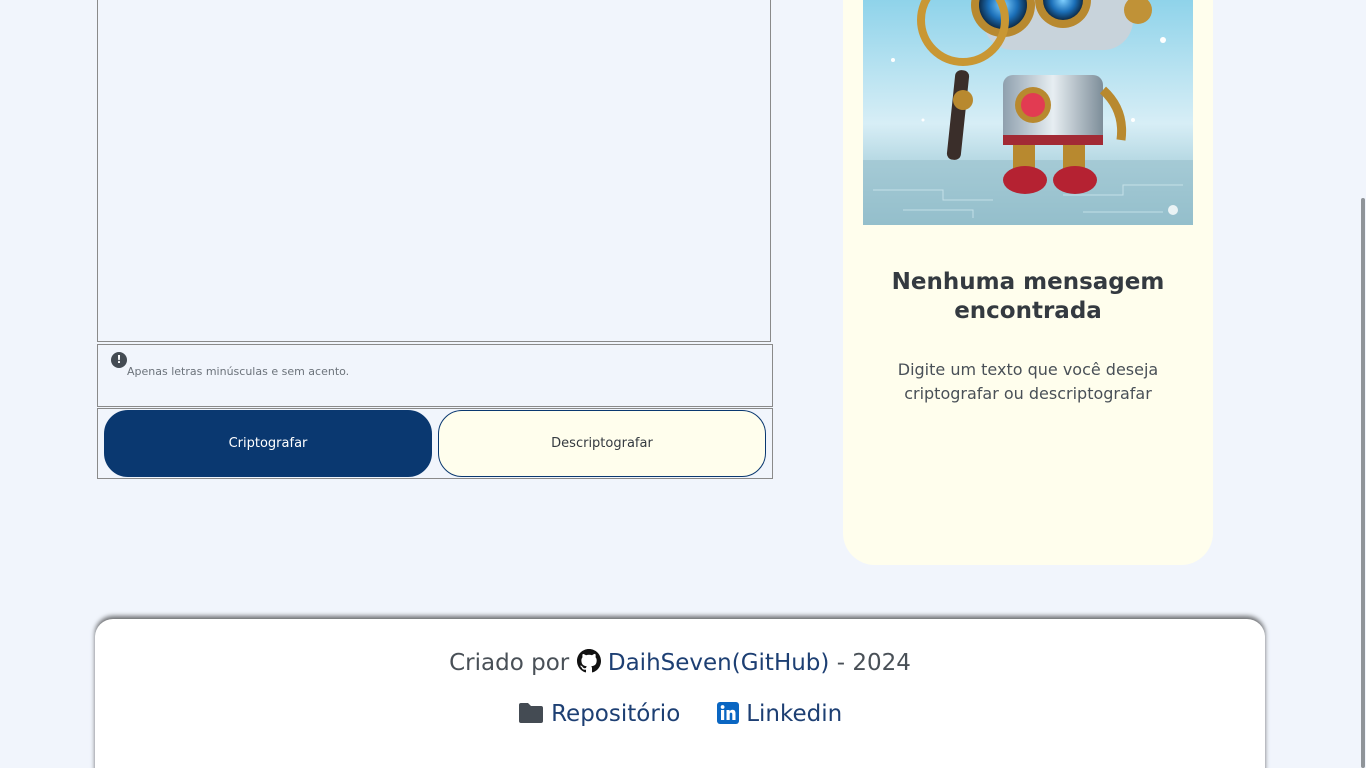  What do you see at coordinates (119, 360) in the screenshot?
I see `exclamation-circle-icon: !` at bounding box center [119, 360].